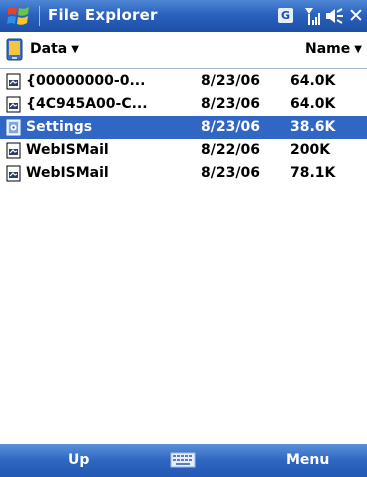 This screenshot has height=477, width=367. Describe the element at coordinates (78, 460) in the screenshot. I see `up-softkey: Up` at that location.